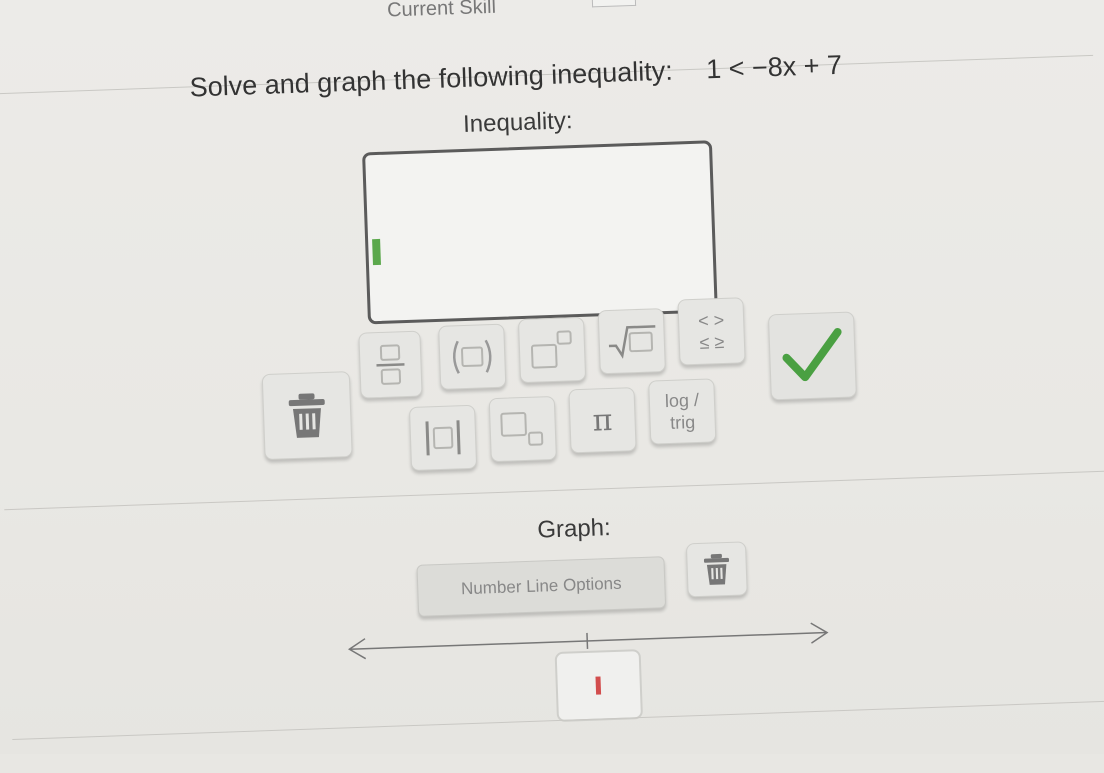  I want to click on header-tab, so click(614, 4).